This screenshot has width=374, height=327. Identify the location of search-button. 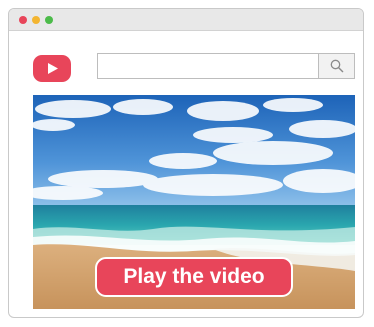
(336, 66).